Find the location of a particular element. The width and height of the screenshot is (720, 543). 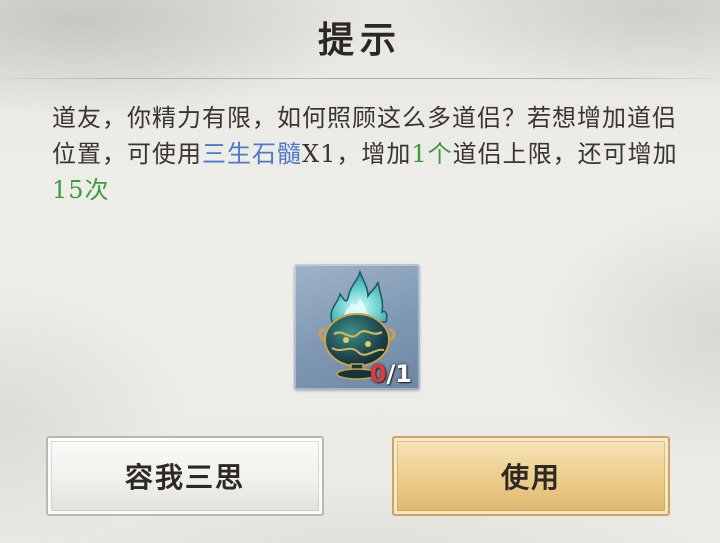

remaining-count-highlight: 15次 is located at coordinates (81, 190).